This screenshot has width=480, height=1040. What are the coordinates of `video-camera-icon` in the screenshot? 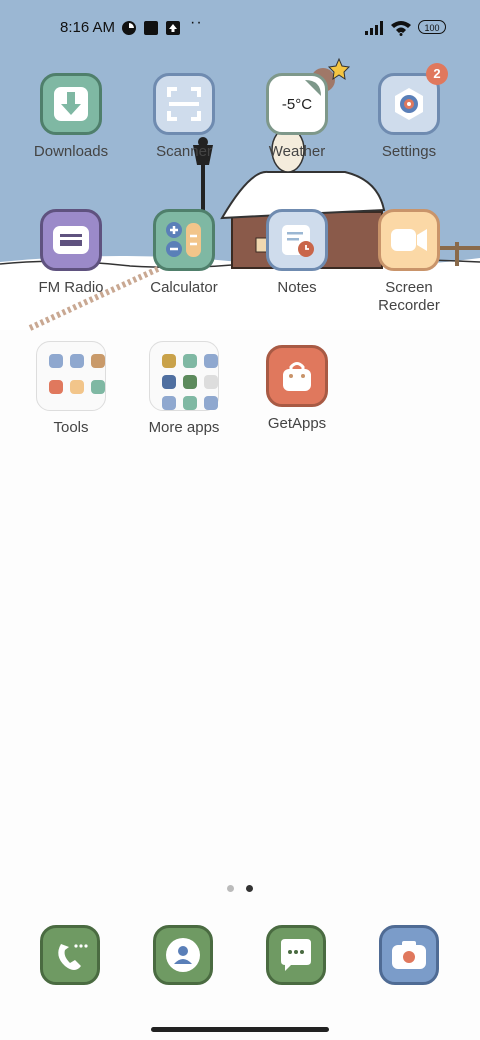 It's located at (409, 240).